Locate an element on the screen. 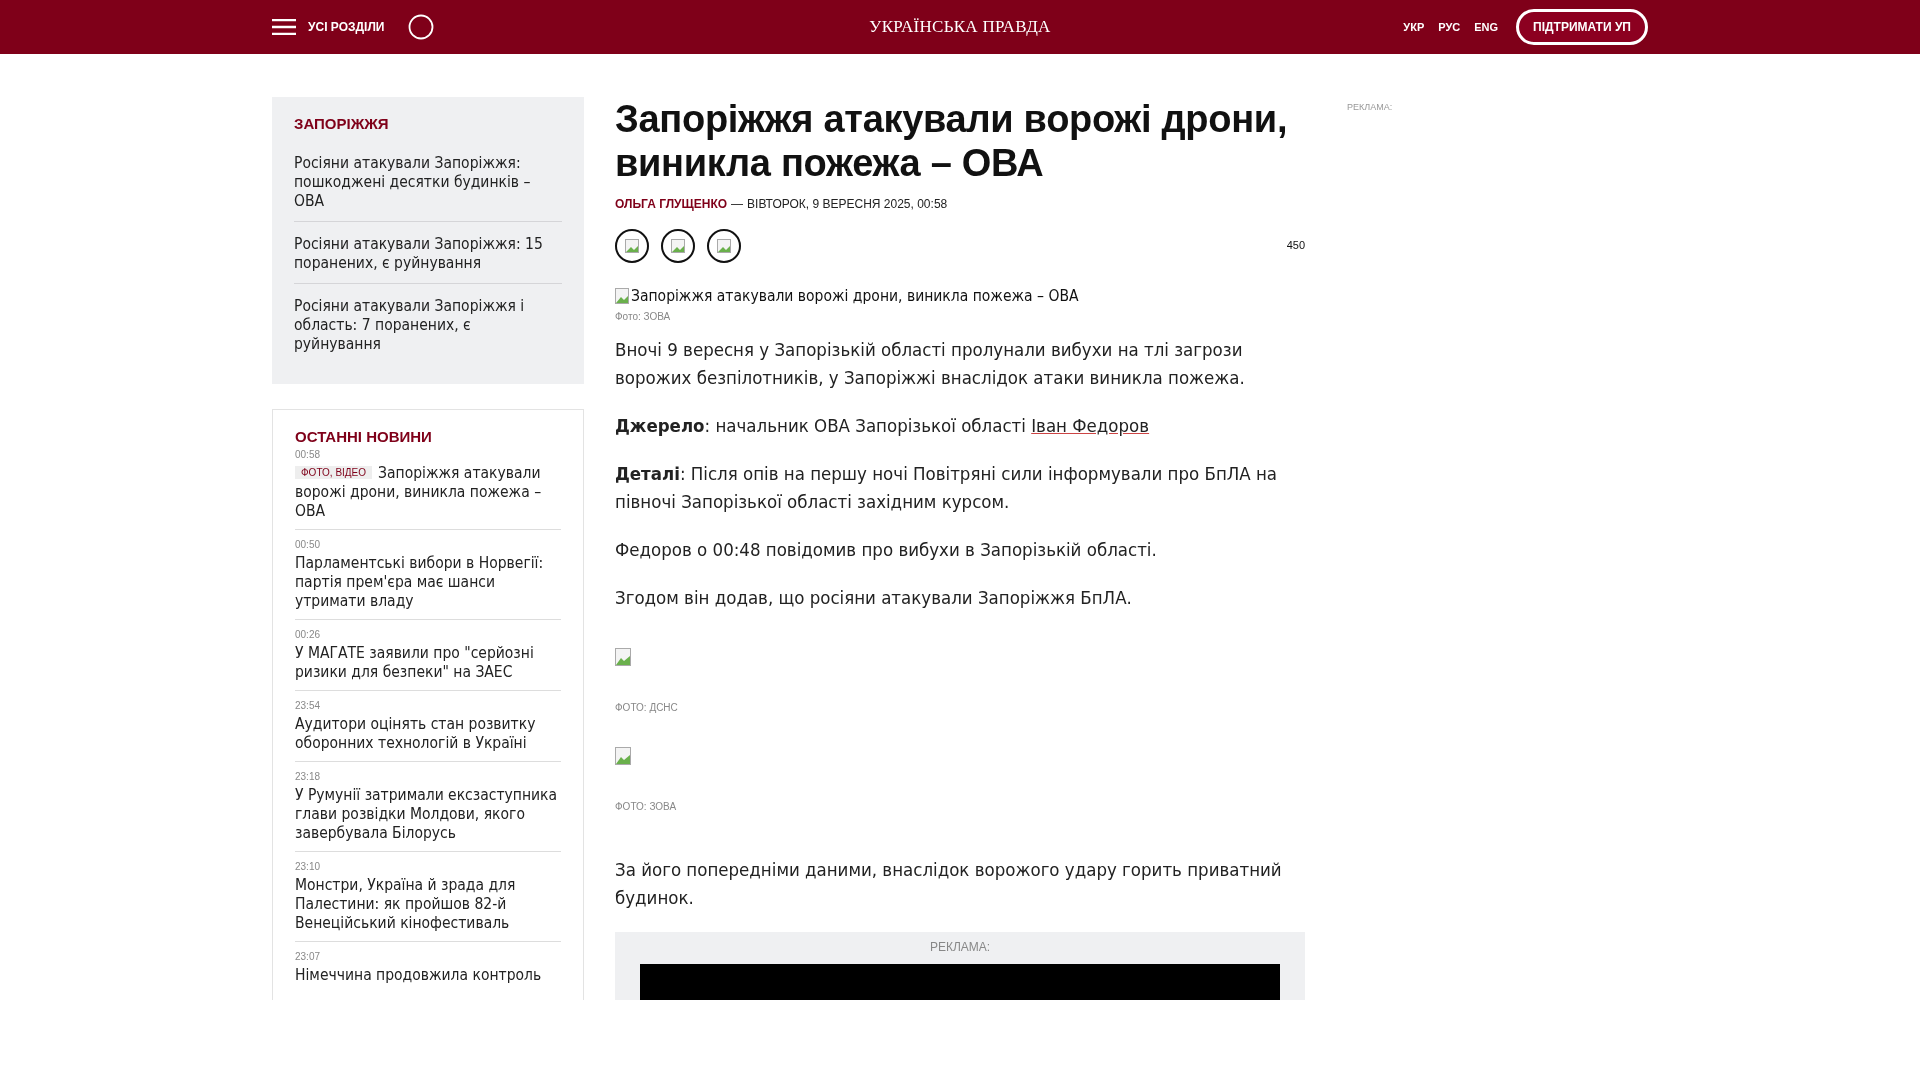 The height and width of the screenshot is (1080, 1920). related-link: Росіяни атакували Запоріжжя: пошкоджені десятки будинків – ОВА is located at coordinates (428, 183).